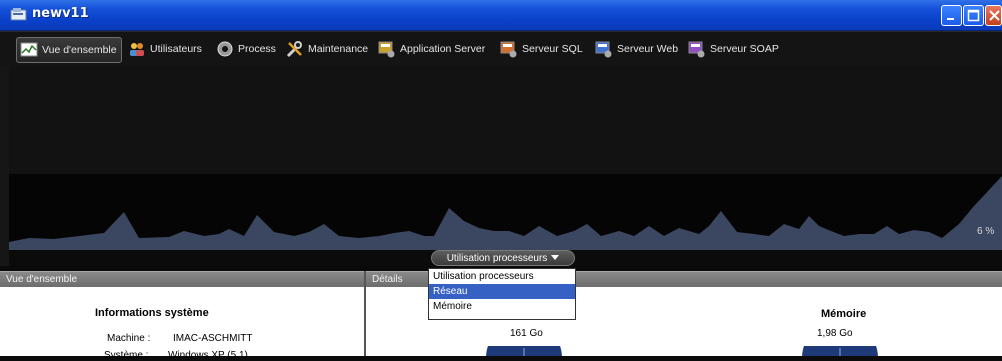 Image resolution: width=1002 pixels, height=361 pixels. Describe the element at coordinates (129, 338) in the screenshot. I see `machine-label: Machine :` at that location.